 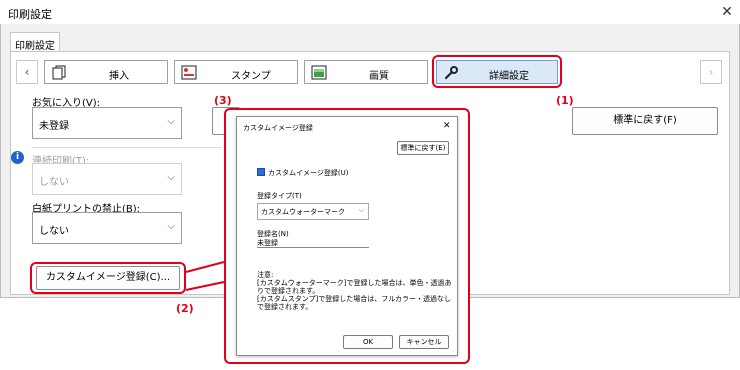 What do you see at coordinates (223, 100) in the screenshot?
I see `callout-3: (3)` at bounding box center [223, 100].